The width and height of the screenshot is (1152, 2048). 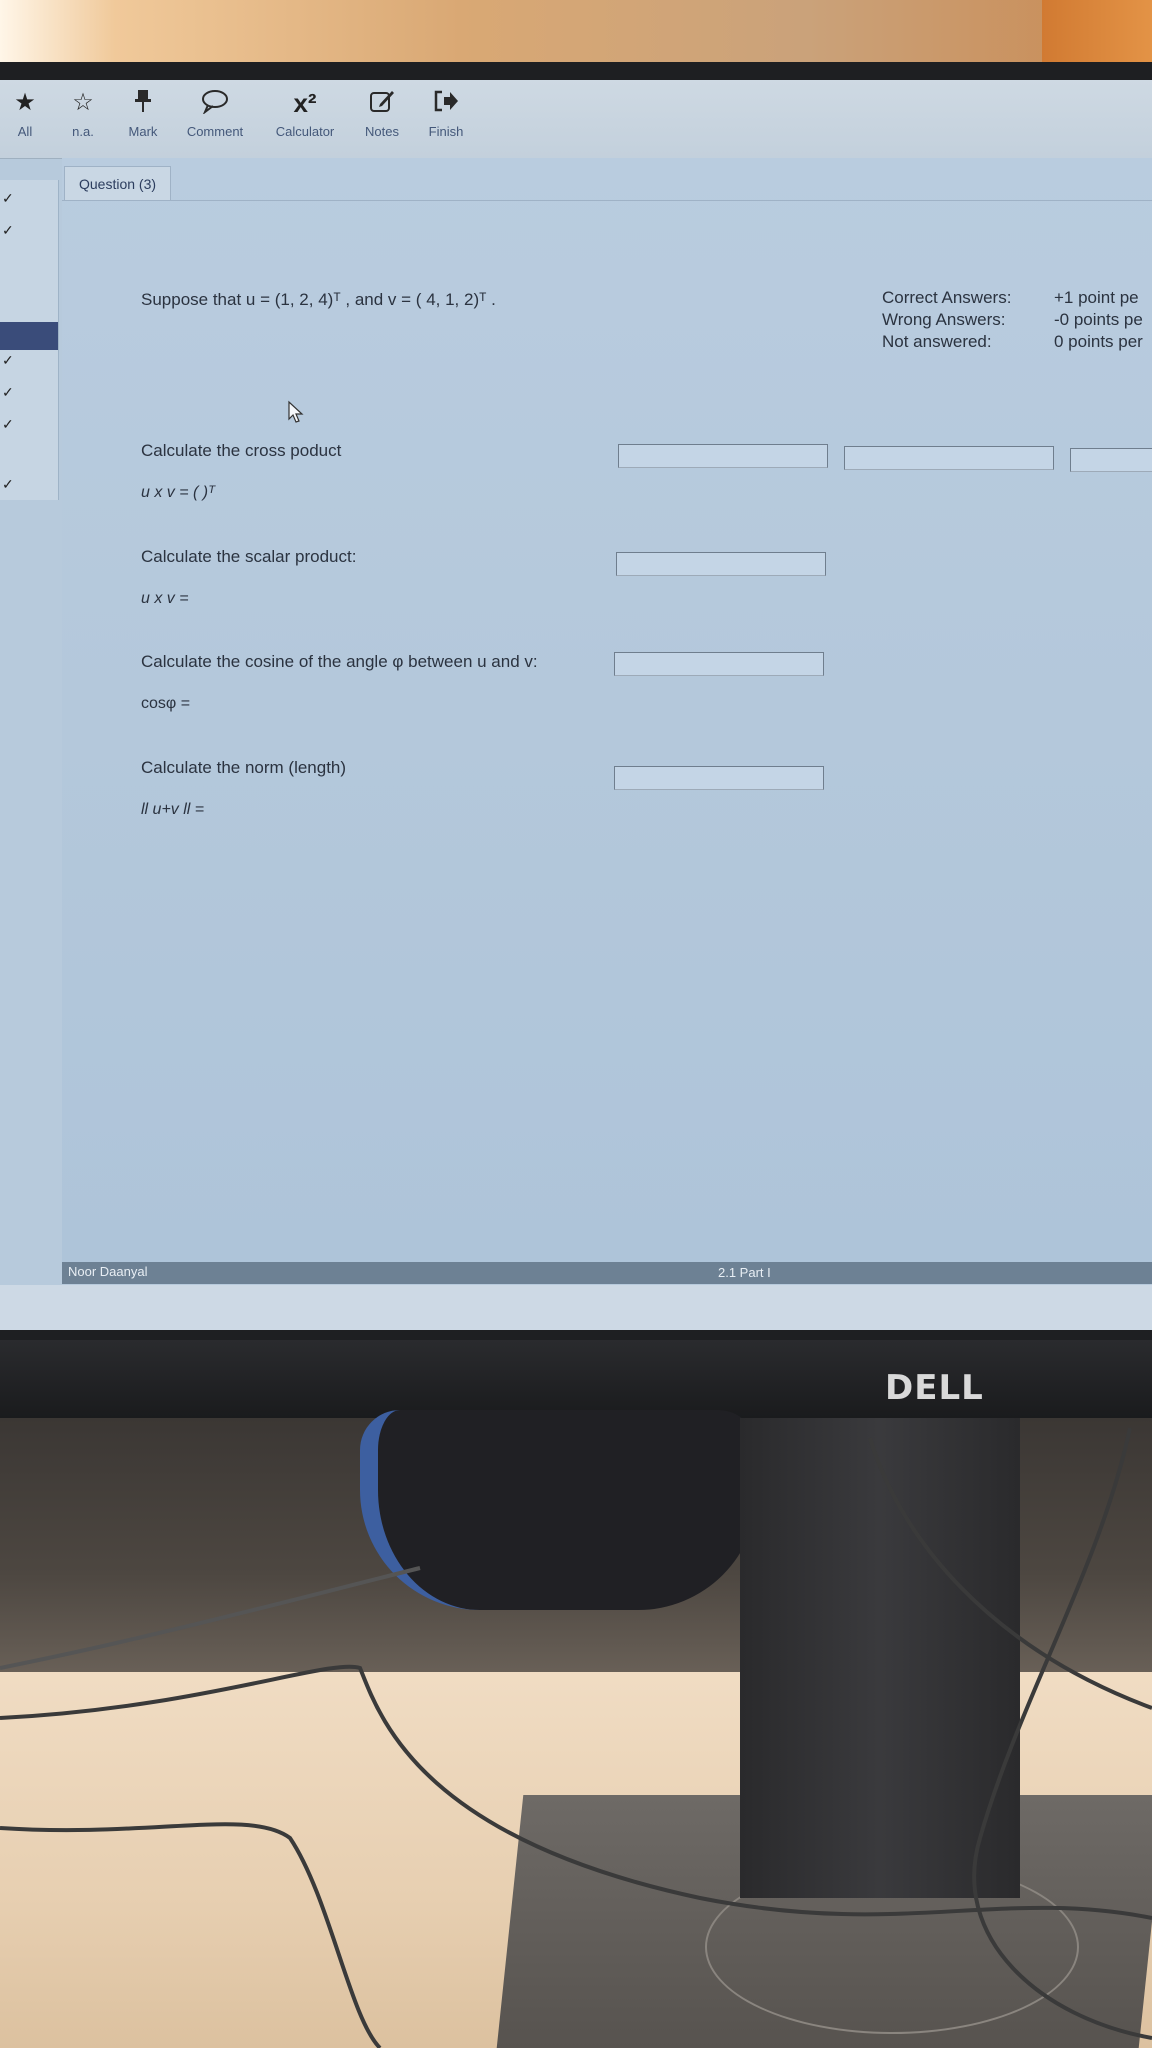 What do you see at coordinates (607, 1273) in the screenshot?
I see `status-bar: Noor Daanyal 2.1 Part I` at bounding box center [607, 1273].